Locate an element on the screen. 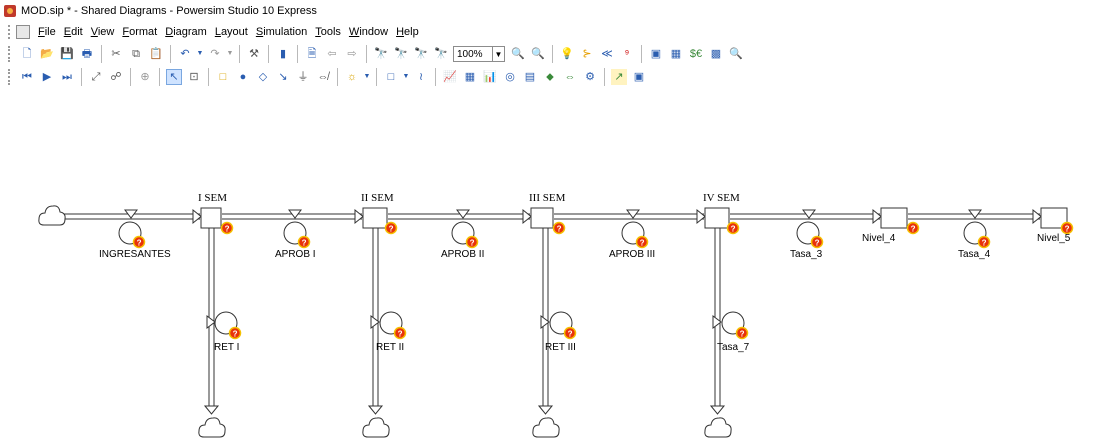 This screenshot has height=446, width=1107. units-icon: $€ is located at coordinates (696, 54).